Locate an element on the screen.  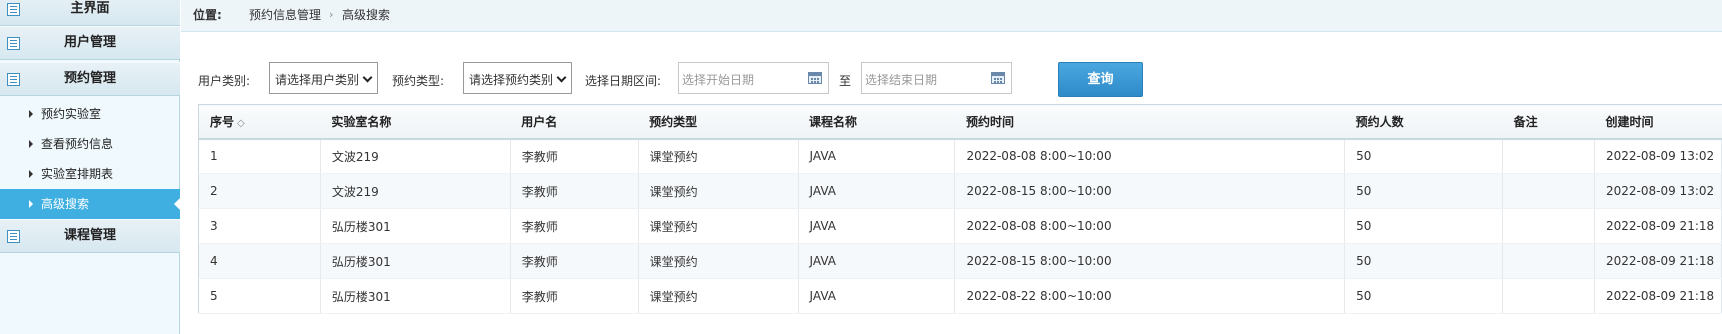
menu-home: 主界面 is located at coordinates (90, 13).